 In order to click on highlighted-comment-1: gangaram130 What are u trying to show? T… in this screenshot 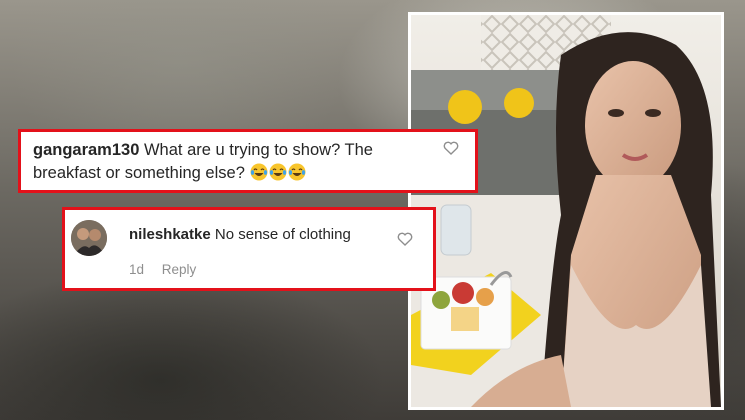, I will do `click(248, 161)`.